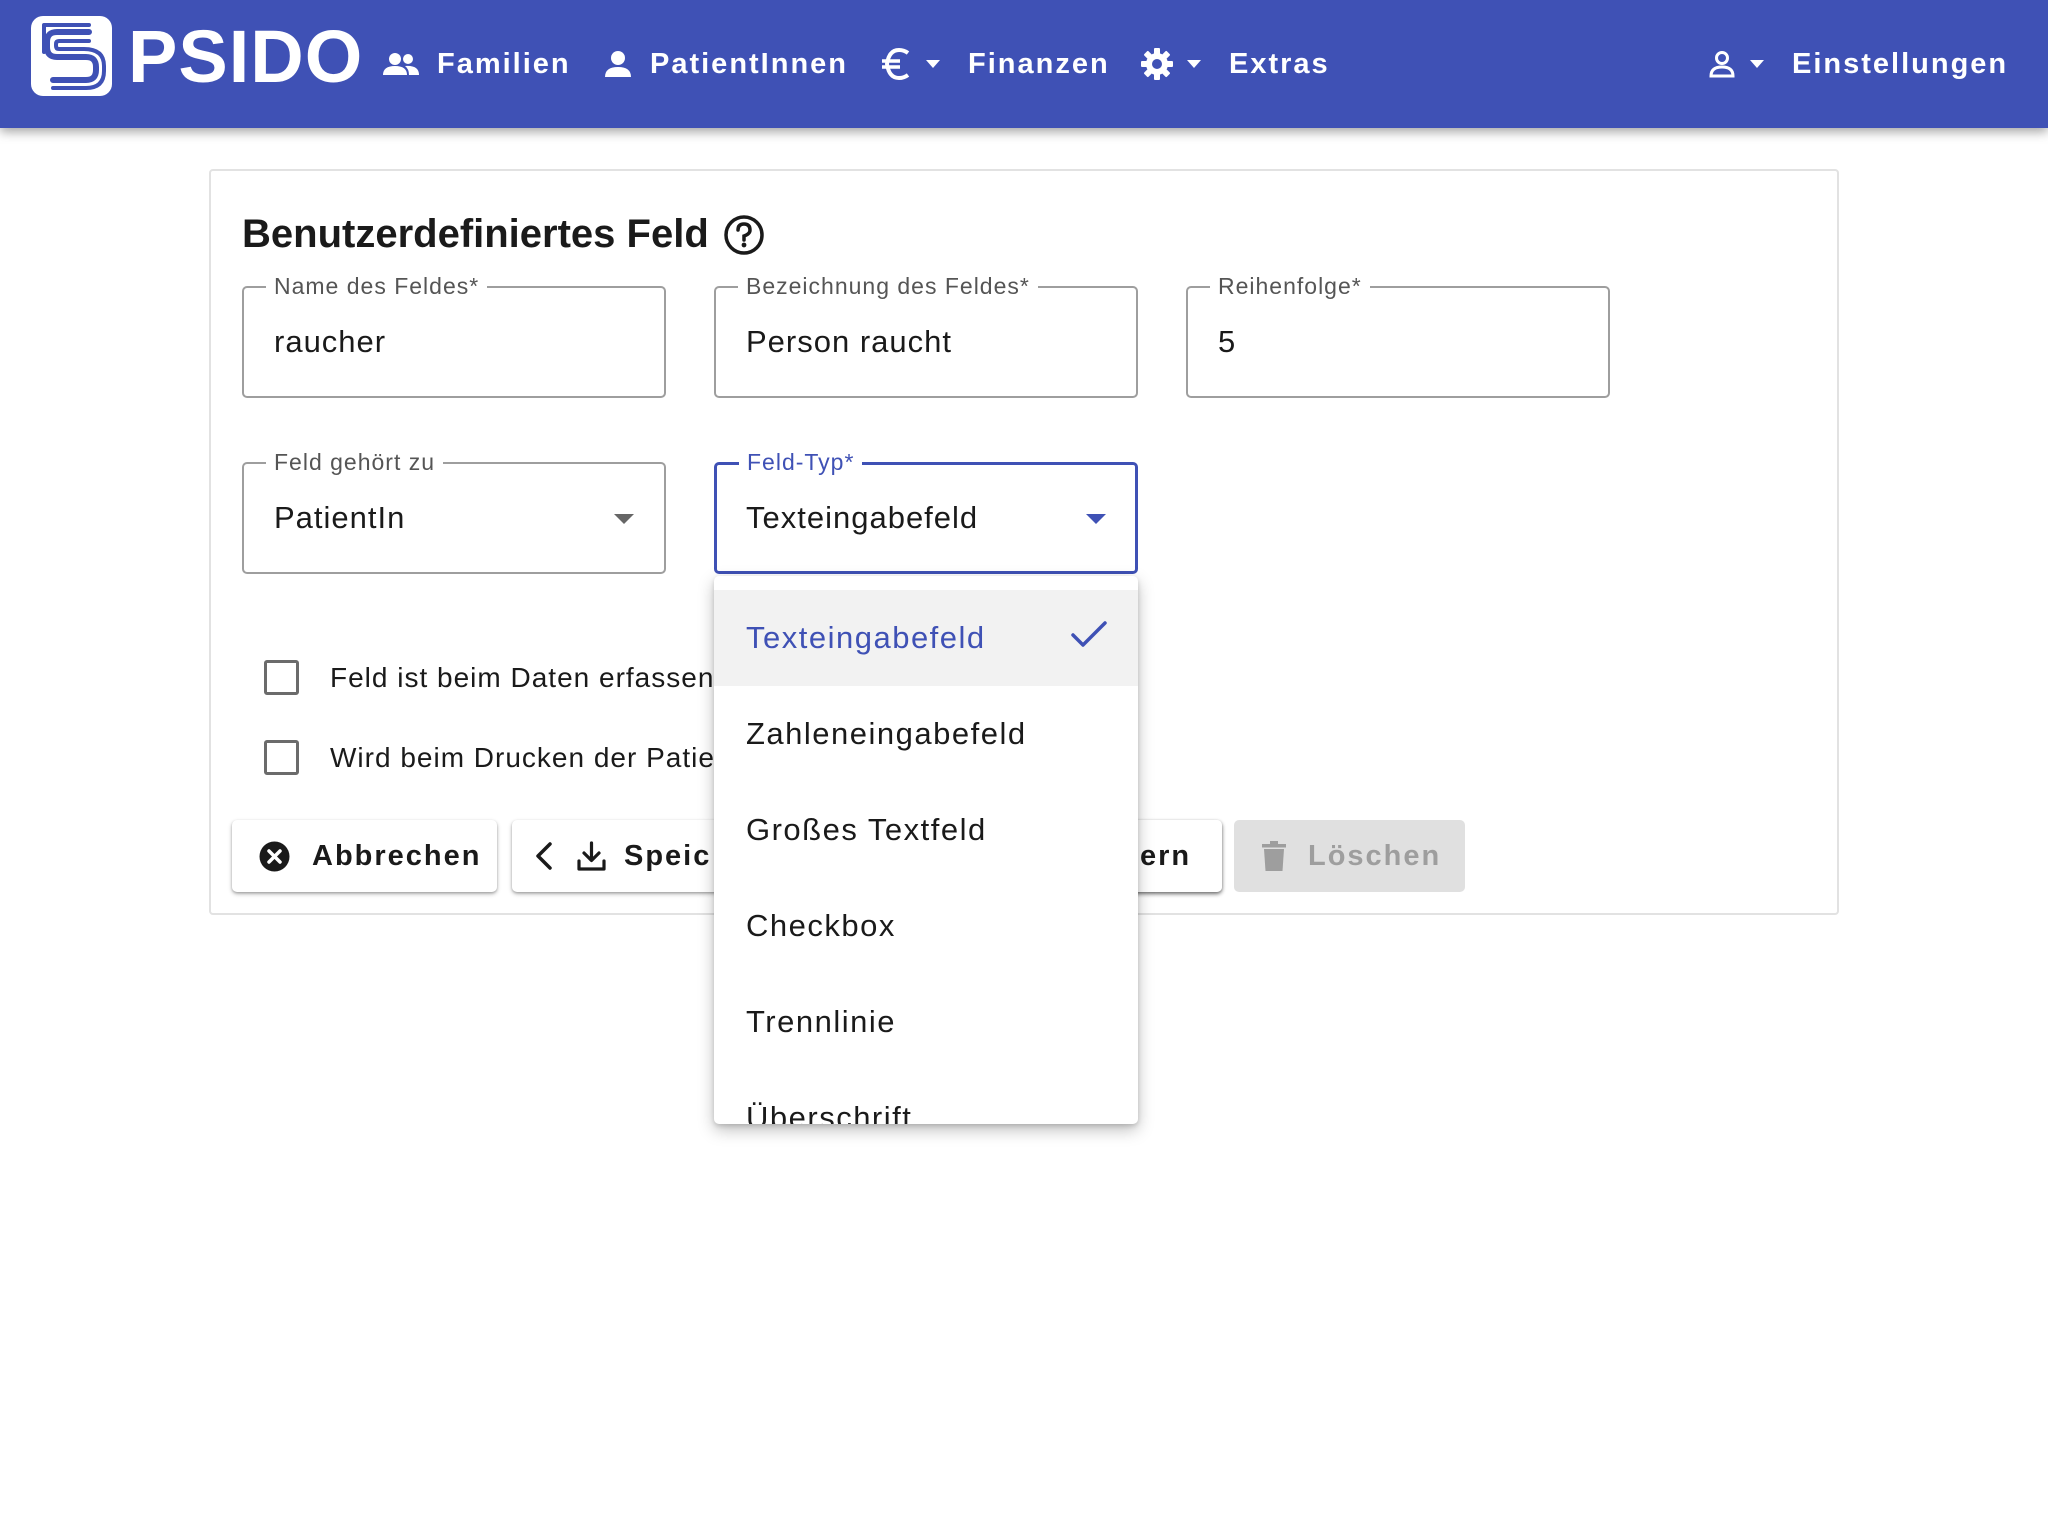 The image size is (2048, 1536). I want to click on field-reihenfolge-value: 5, so click(1227, 341).